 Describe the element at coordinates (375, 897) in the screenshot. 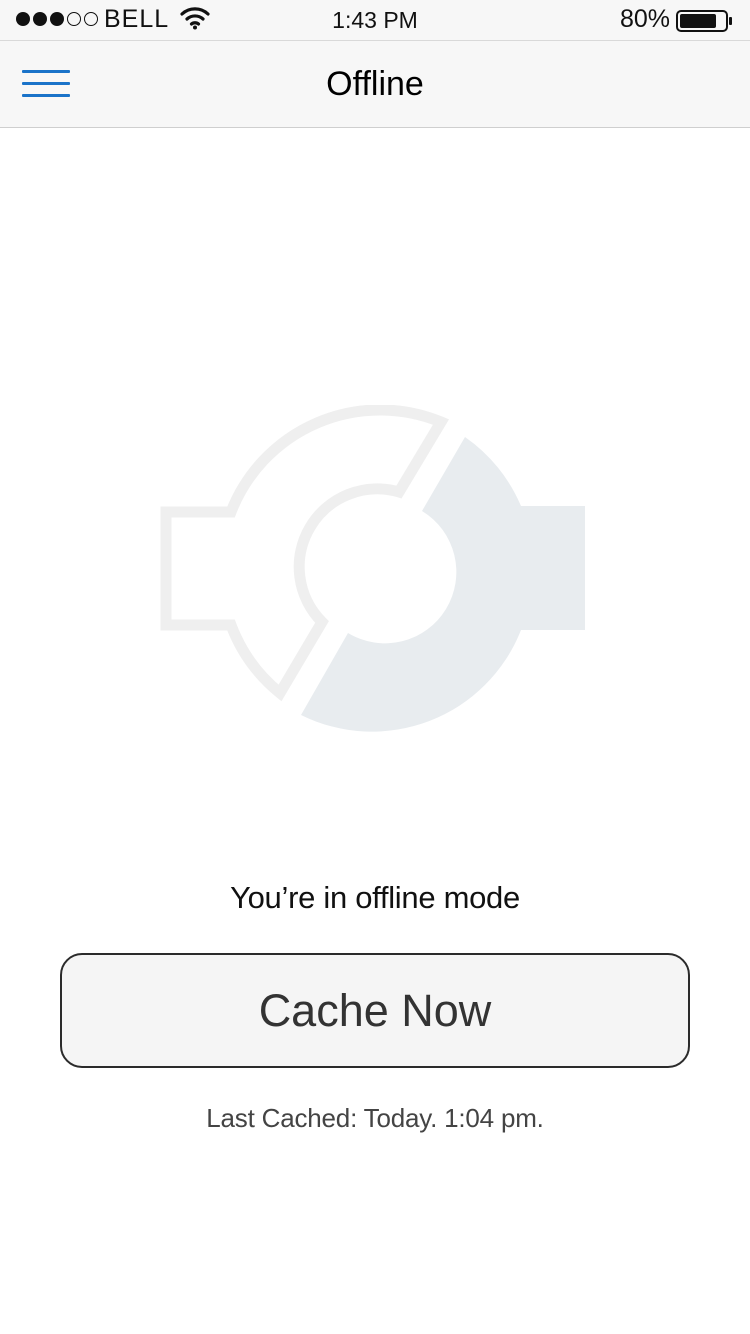

I see `offline-mode-message: You’re in offline mode` at that location.